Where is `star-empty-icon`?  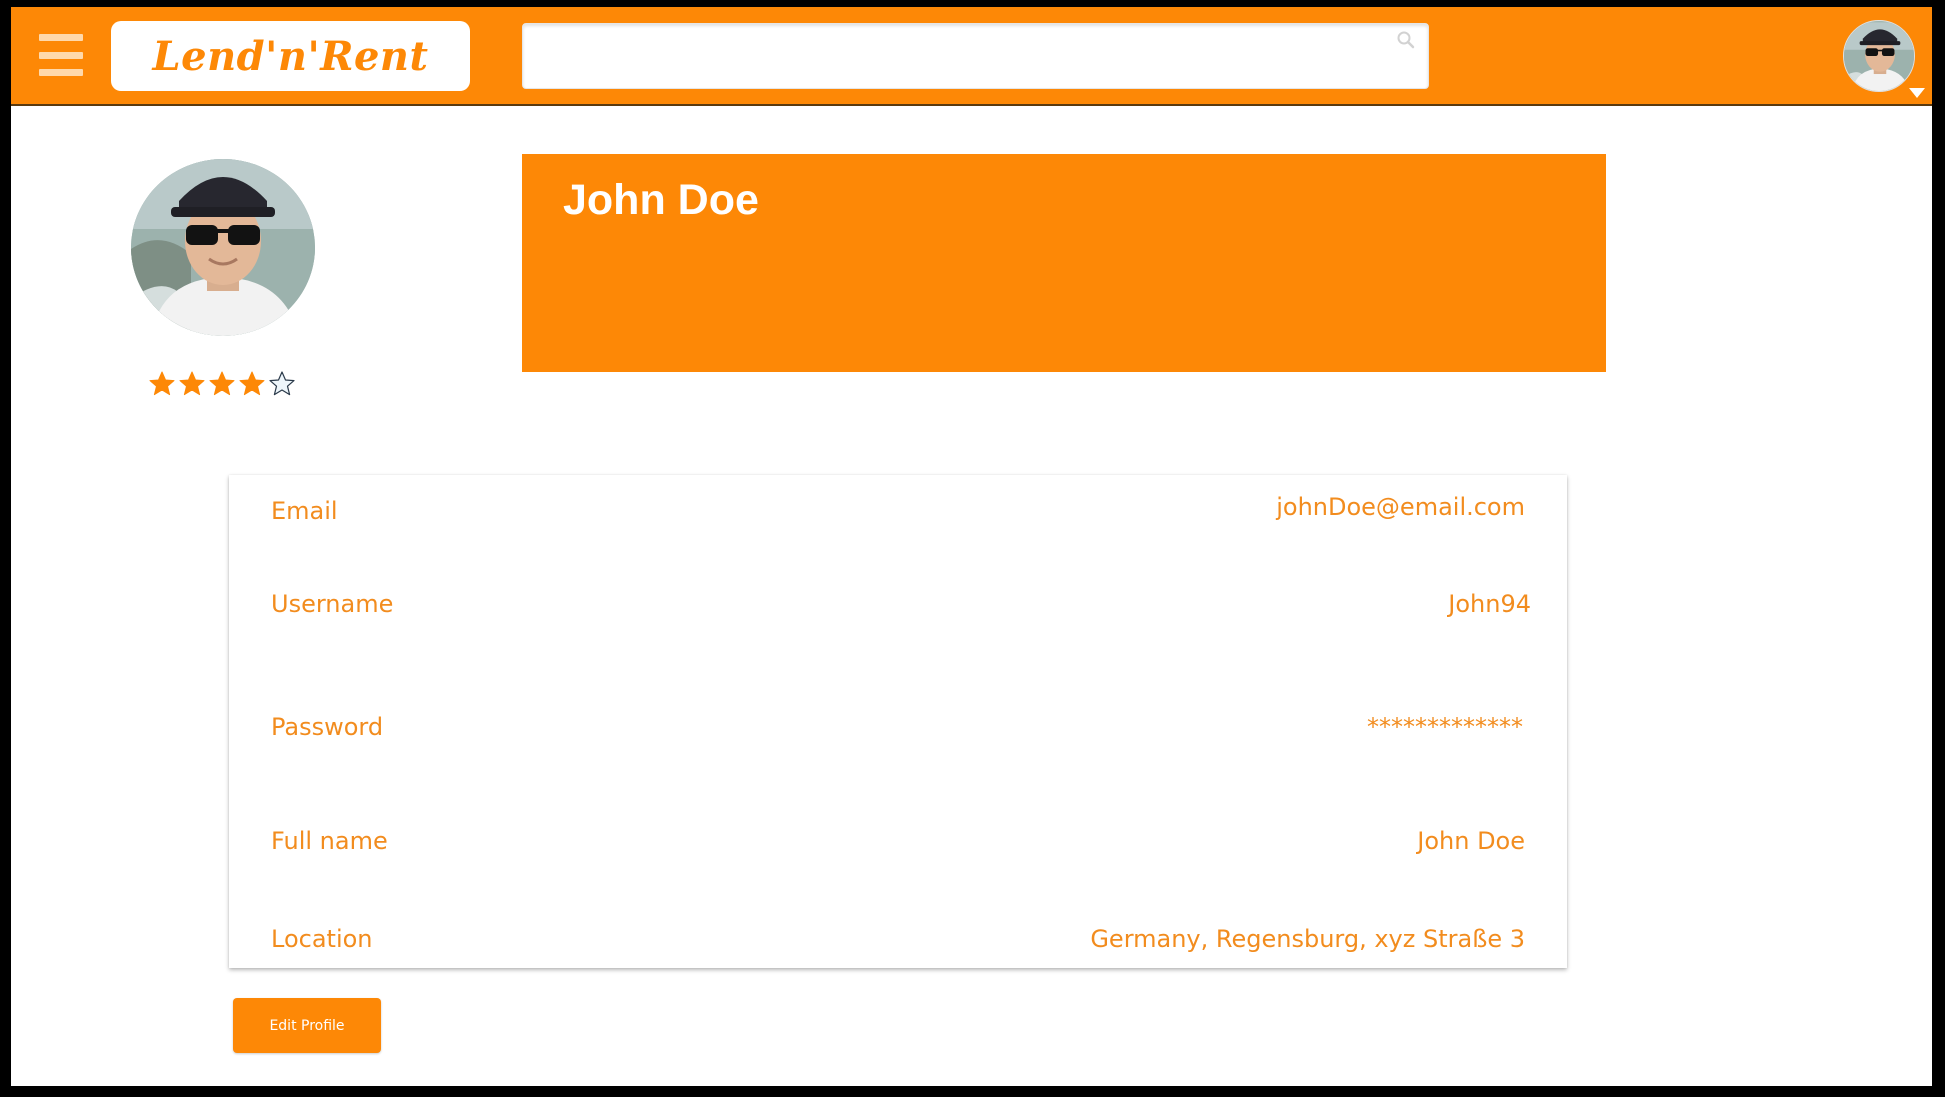
star-empty-icon is located at coordinates (282, 383).